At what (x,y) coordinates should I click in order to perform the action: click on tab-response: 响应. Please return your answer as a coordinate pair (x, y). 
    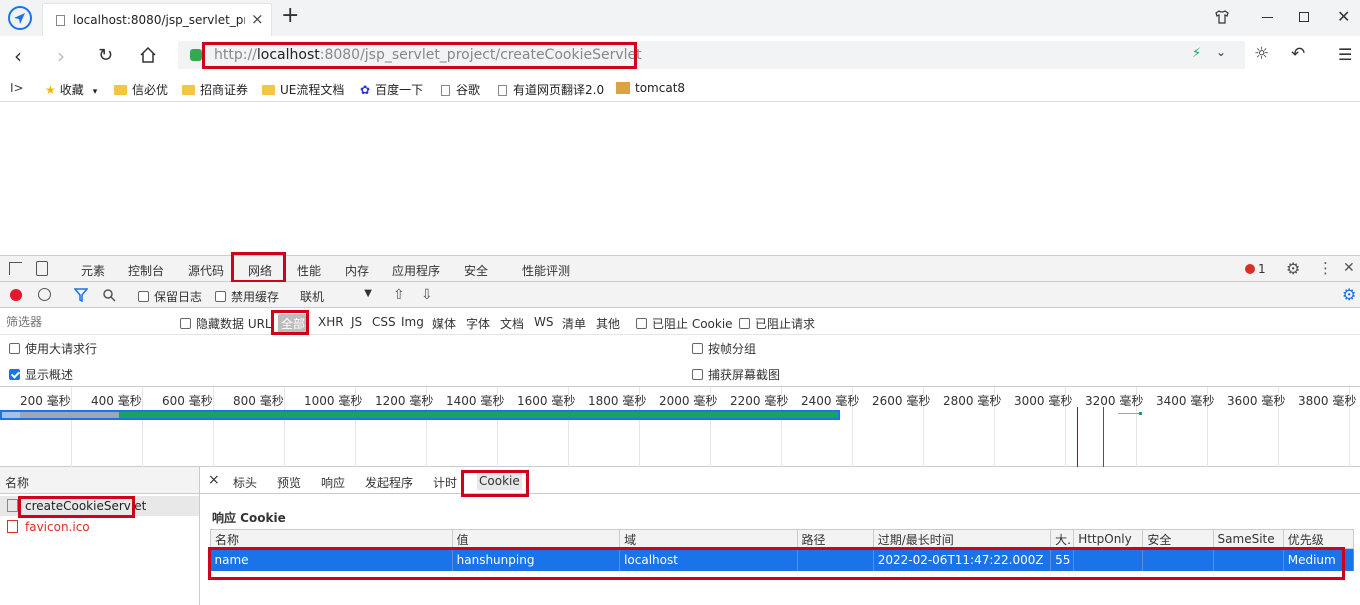
    Looking at the image, I should click on (333, 482).